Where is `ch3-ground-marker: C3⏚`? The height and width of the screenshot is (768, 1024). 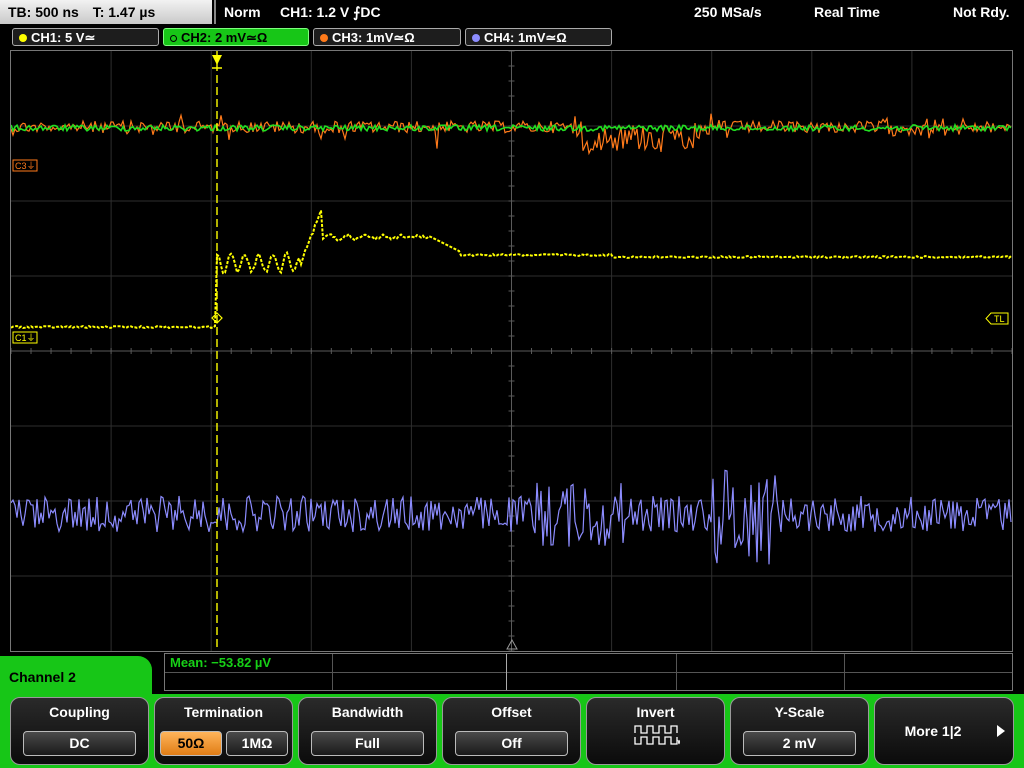
ch3-ground-marker: C3⏚ is located at coordinates (25, 165).